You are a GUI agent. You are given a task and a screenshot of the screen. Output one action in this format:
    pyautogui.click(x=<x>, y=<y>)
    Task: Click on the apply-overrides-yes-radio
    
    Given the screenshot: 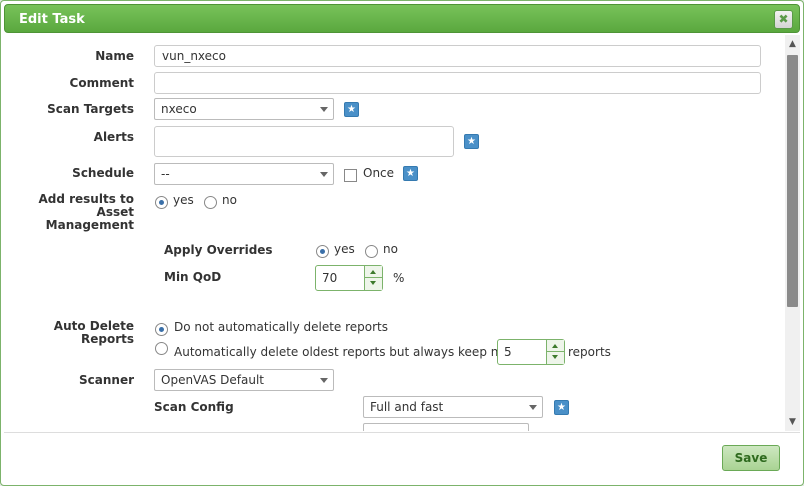 What is the action you would take?
    pyautogui.click(x=322, y=251)
    